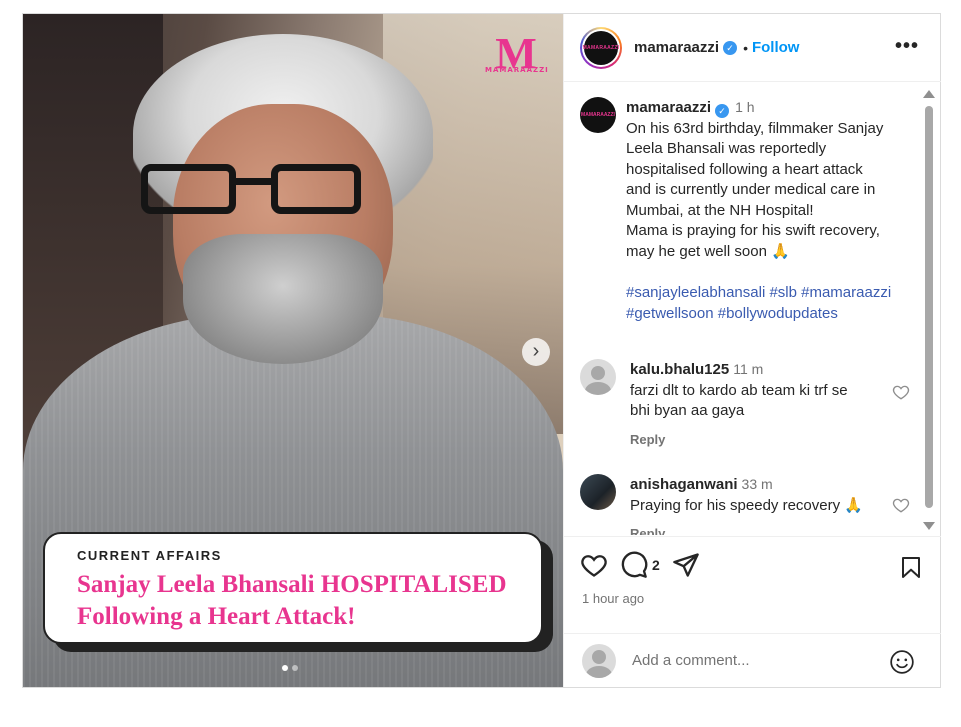 The height and width of the screenshot is (727, 961). I want to click on brand-logo: M MAMARAAZZI, so click(517, 53).